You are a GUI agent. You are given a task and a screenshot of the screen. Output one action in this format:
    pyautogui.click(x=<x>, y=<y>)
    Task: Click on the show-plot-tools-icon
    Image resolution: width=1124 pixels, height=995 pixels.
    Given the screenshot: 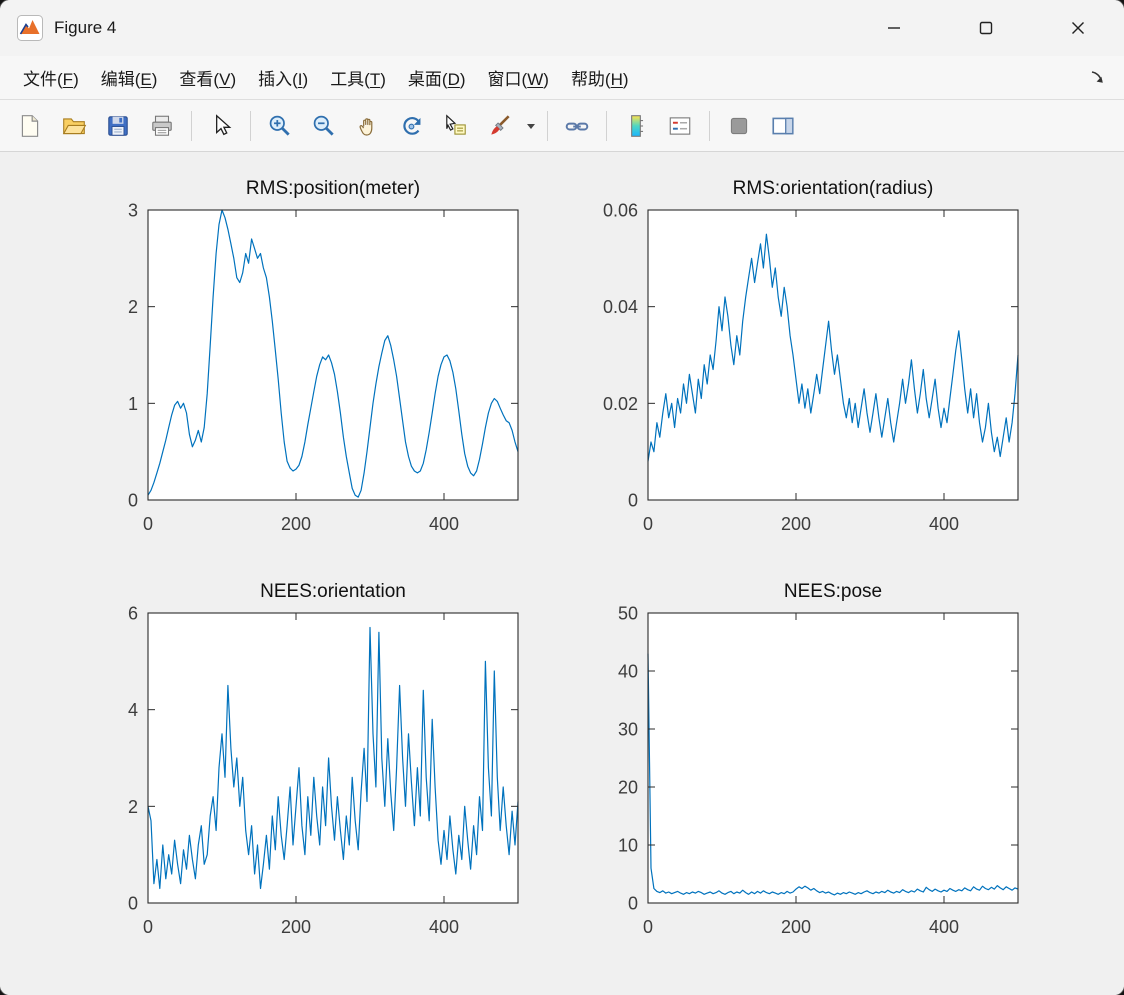 What is the action you would take?
    pyautogui.click(x=783, y=125)
    